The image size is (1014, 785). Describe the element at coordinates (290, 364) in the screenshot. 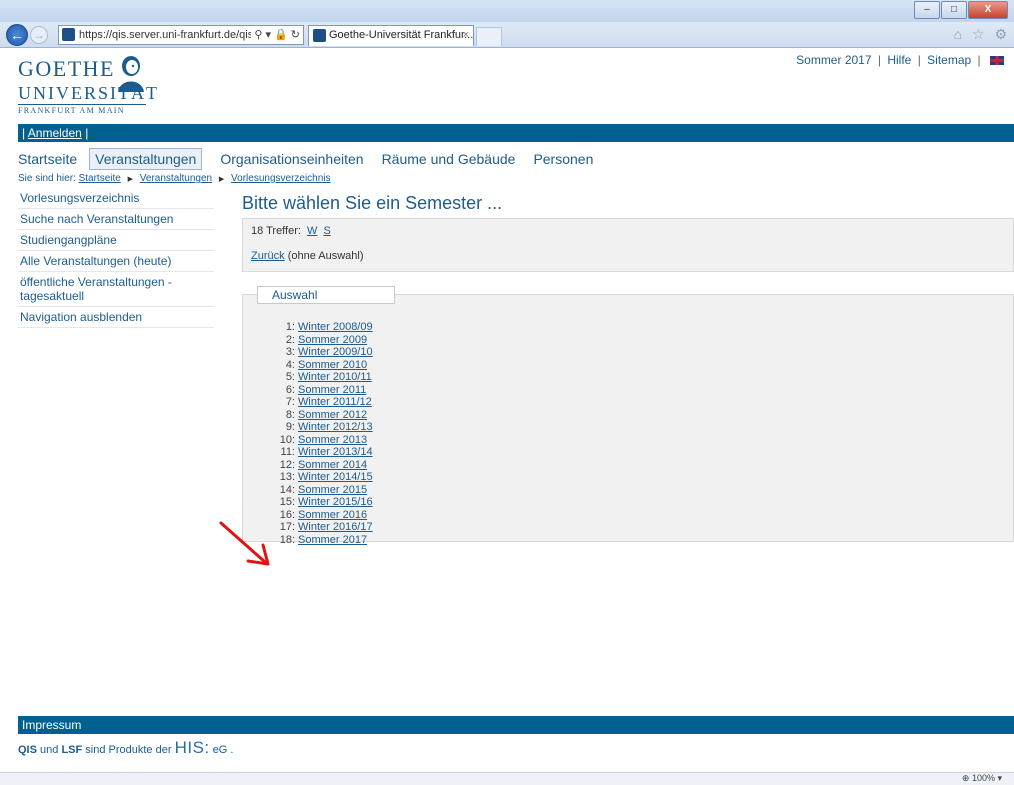

I see `semester-number: 4:` at that location.